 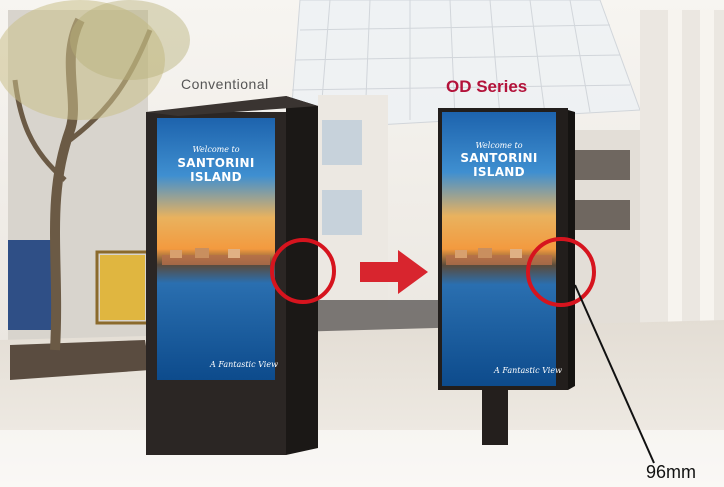 I want to click on conventional-footer-text: A Fantastic View, so click(x=244, y=364).